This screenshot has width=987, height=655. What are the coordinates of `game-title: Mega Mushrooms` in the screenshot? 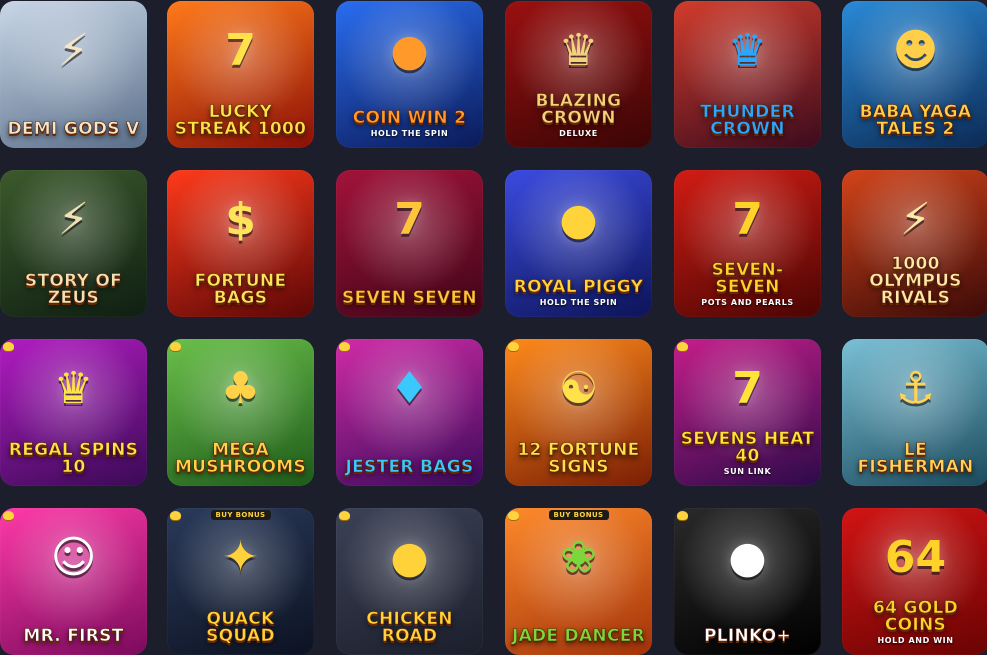 It's located at (240, 458).